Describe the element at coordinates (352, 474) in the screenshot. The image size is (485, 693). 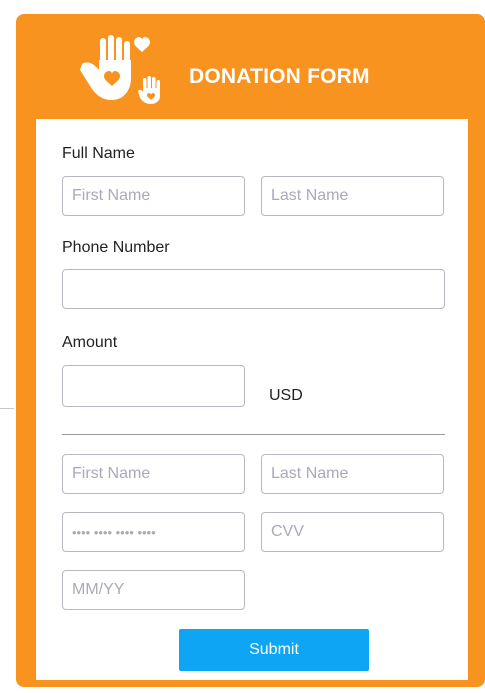
I see `card-last-name-input` at that location.